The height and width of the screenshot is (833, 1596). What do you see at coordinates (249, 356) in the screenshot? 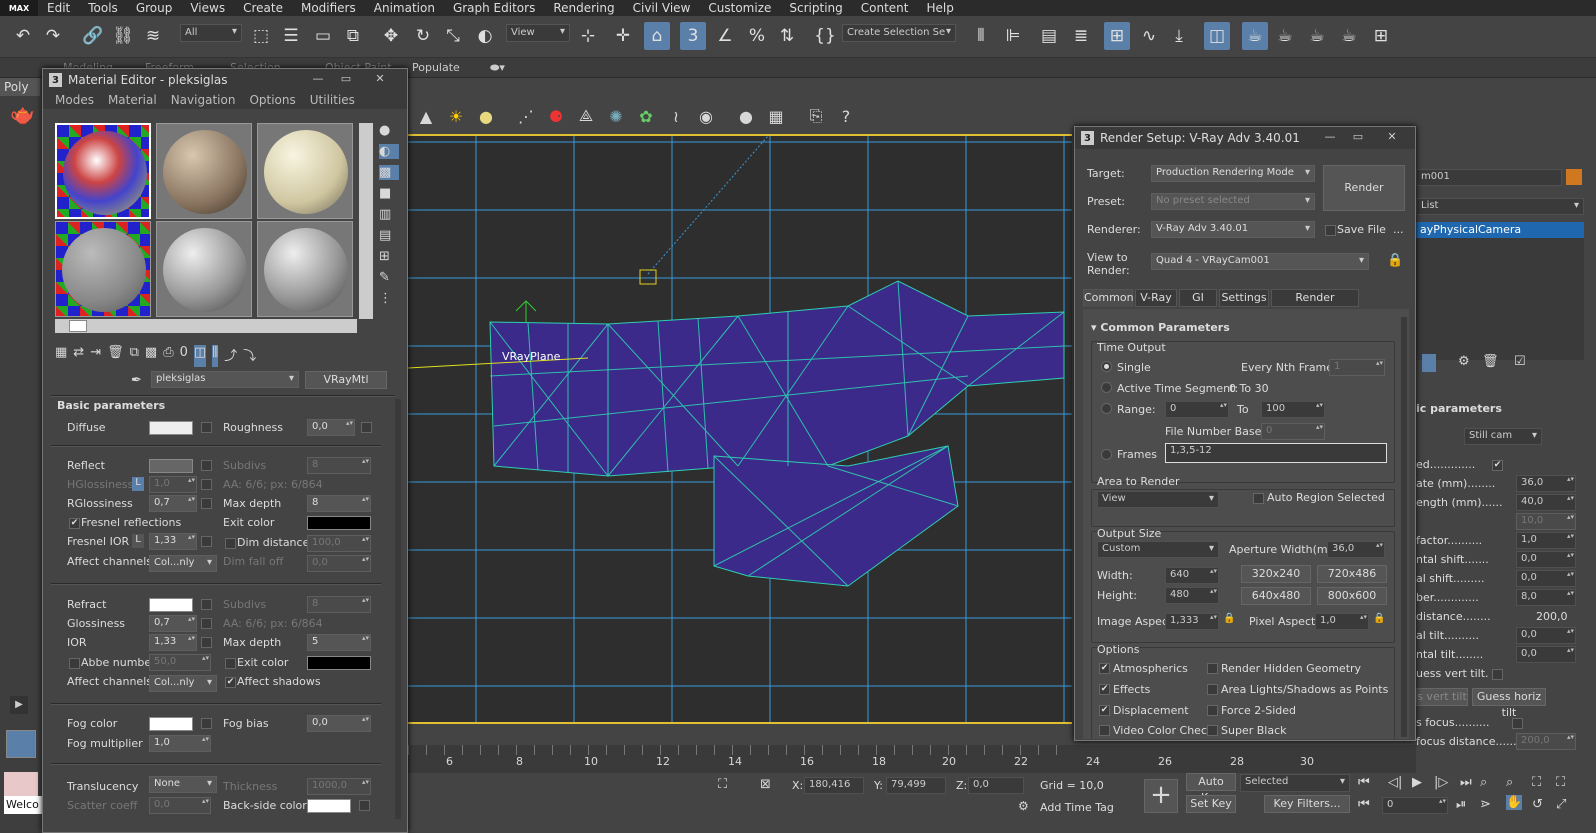
I see `go-forward-sibling-icon: ⤵` at bounding box center [249, 356].